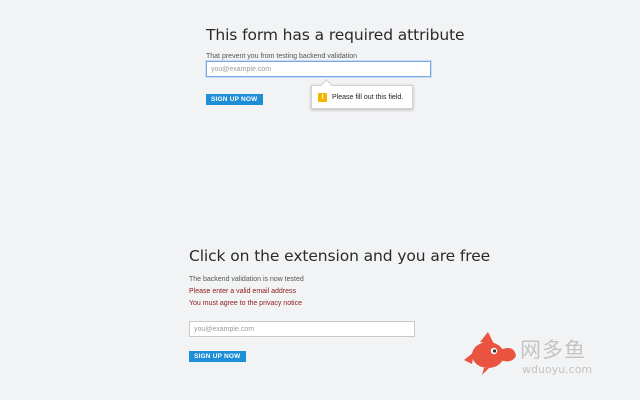 The image size is (640, 400). I want to click on validation-tooltip: ! Please fill out this field., so click(362, 97).